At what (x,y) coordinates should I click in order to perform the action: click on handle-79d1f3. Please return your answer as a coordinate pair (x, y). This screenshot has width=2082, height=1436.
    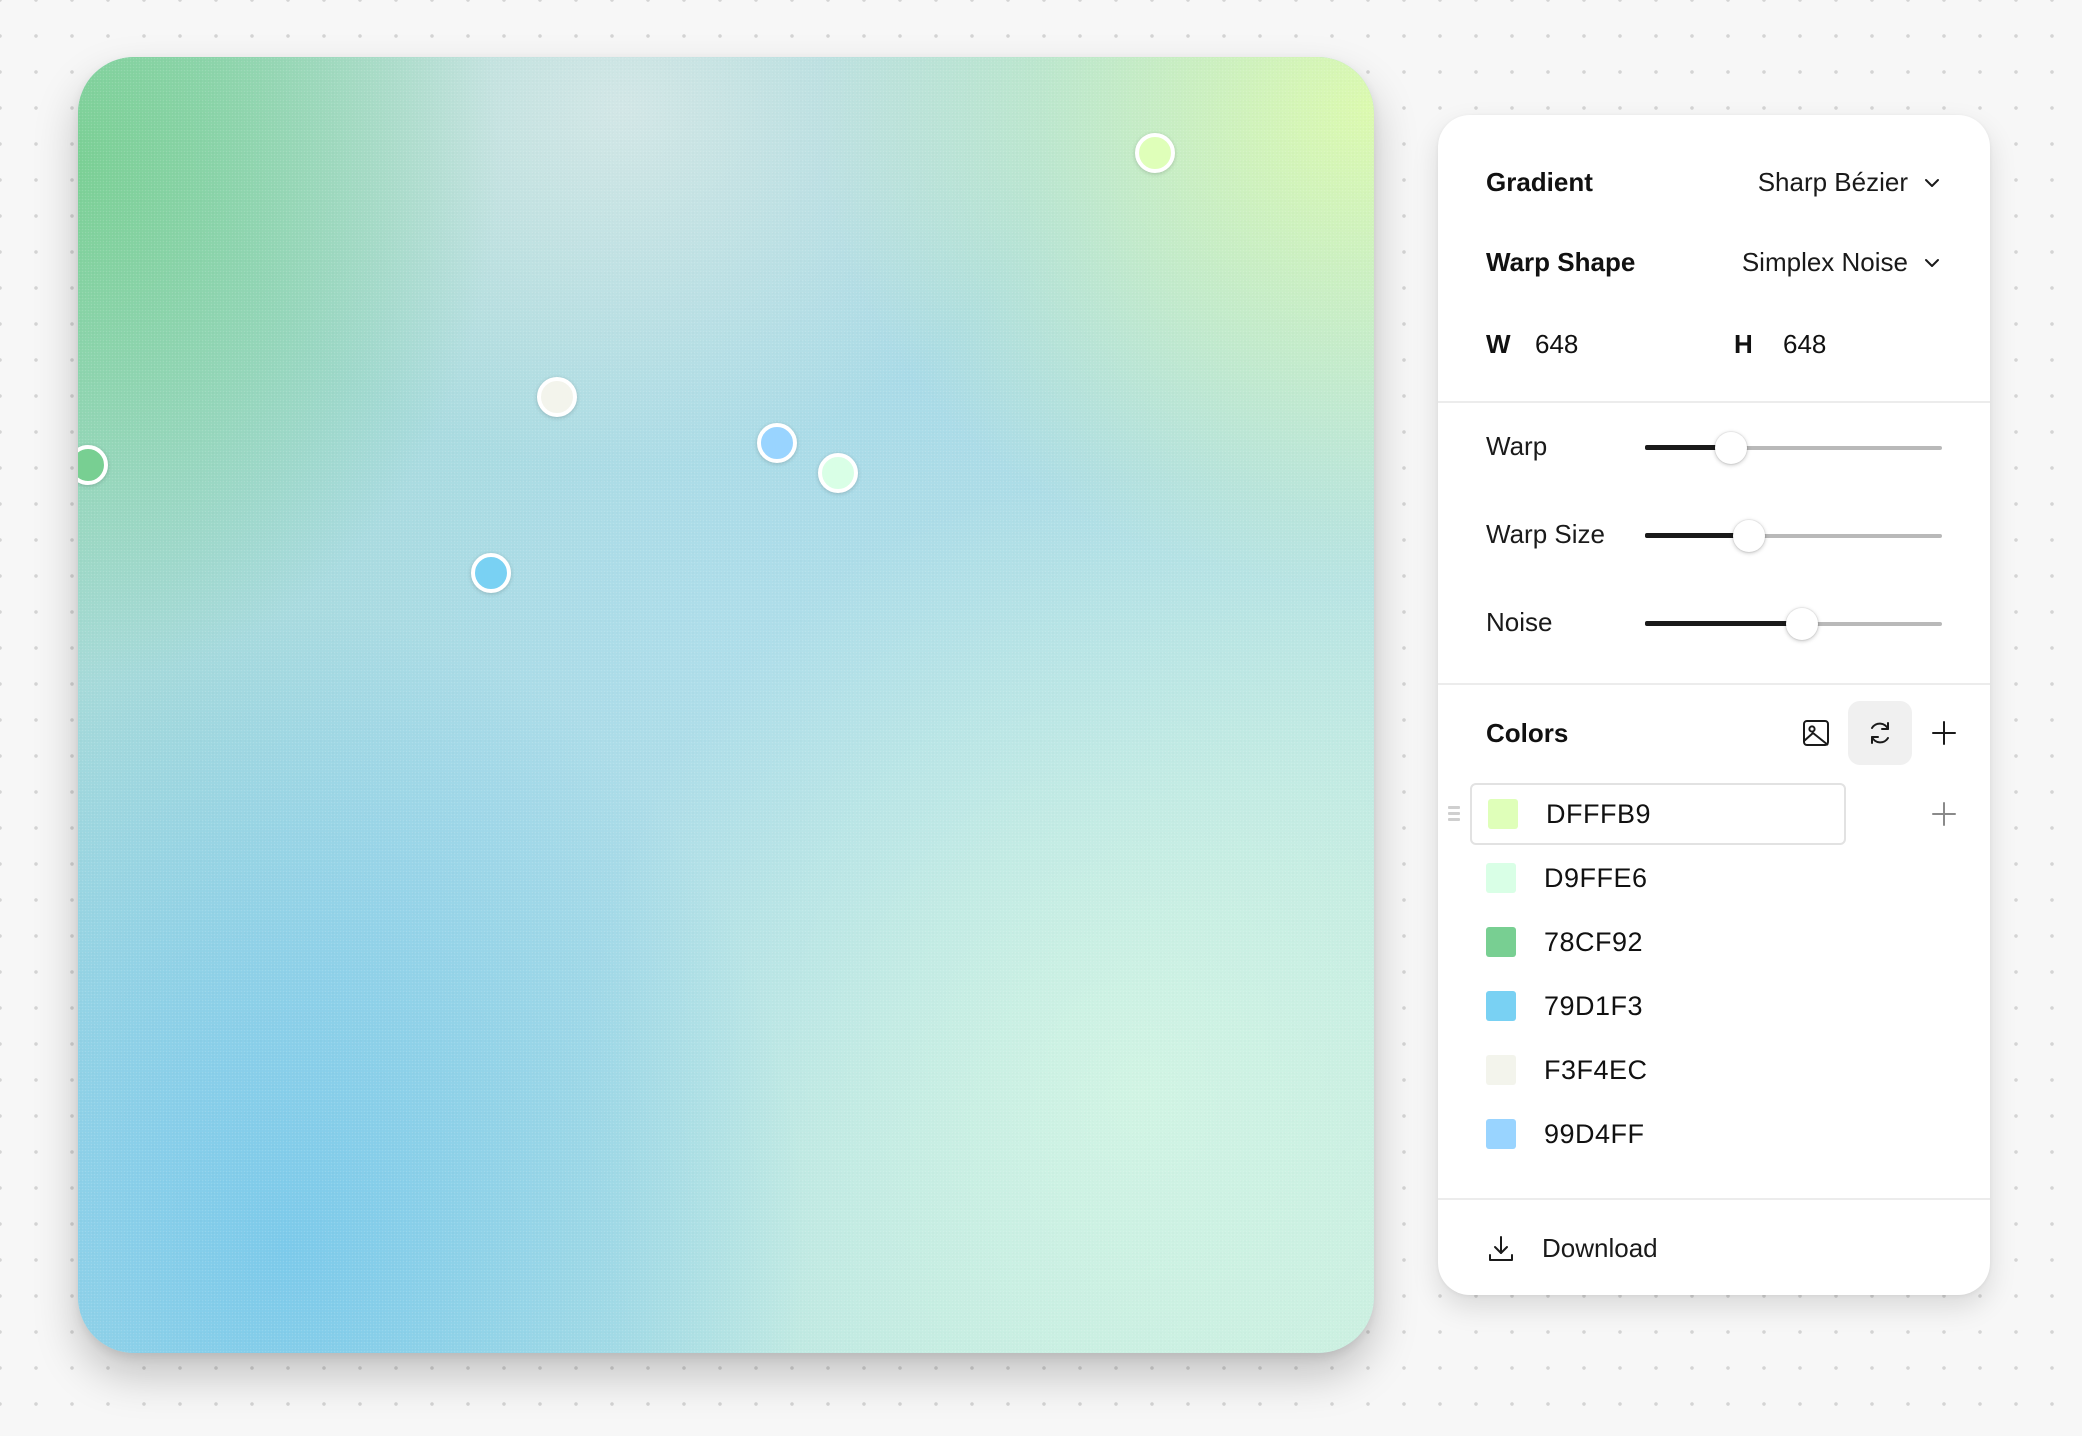
    Looking at the image, I should click on (491, 573).